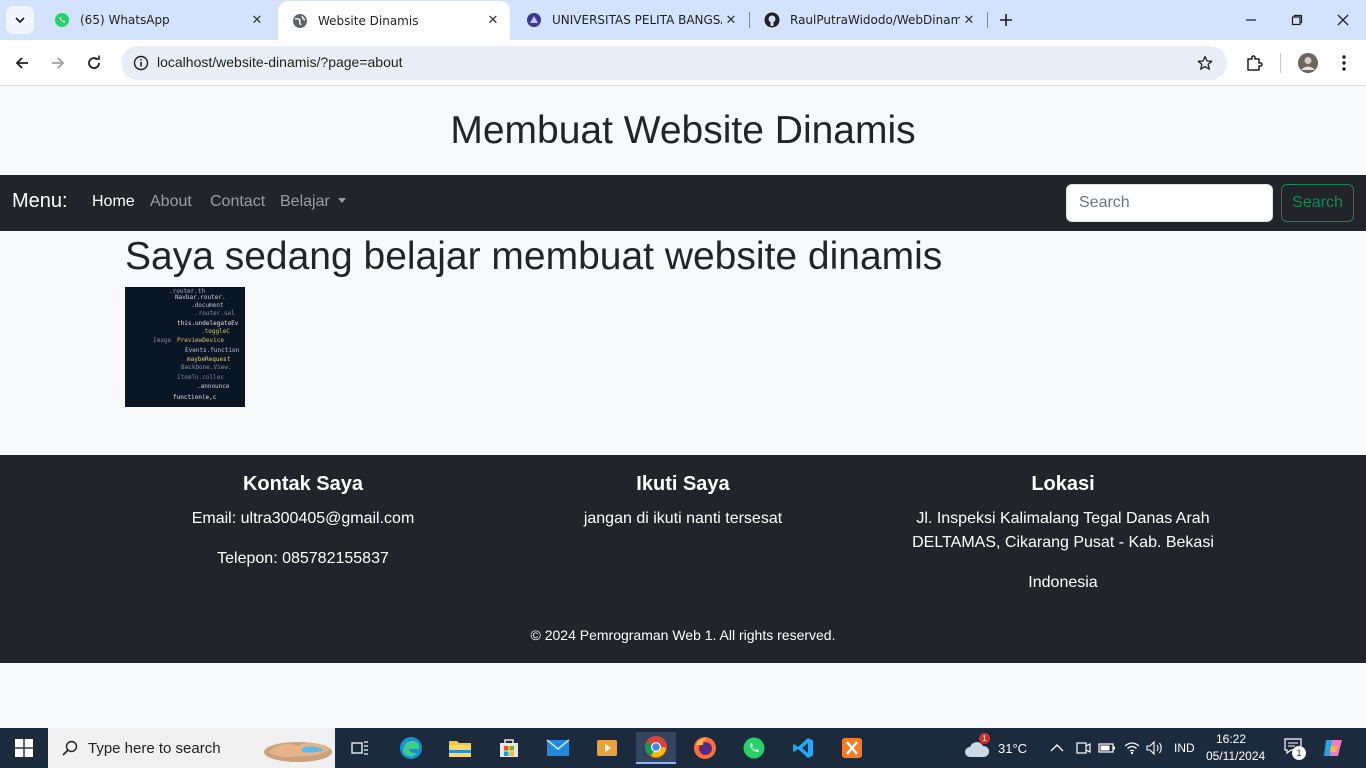 Image resolution: width=1366 pixels, height=768 pixels. Describe the element at coordinates (157, 20) in the screenshot. I see `tab-whatsapp: (65) WhatsApp ✕` at that location.